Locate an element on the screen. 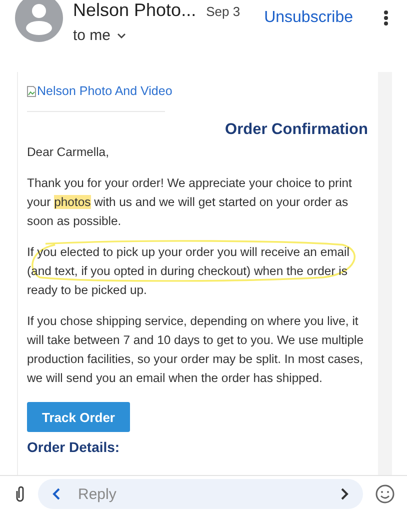 This screenshot has width=407, height=512. reply-field: Reply is located at coordinates (200, 494).